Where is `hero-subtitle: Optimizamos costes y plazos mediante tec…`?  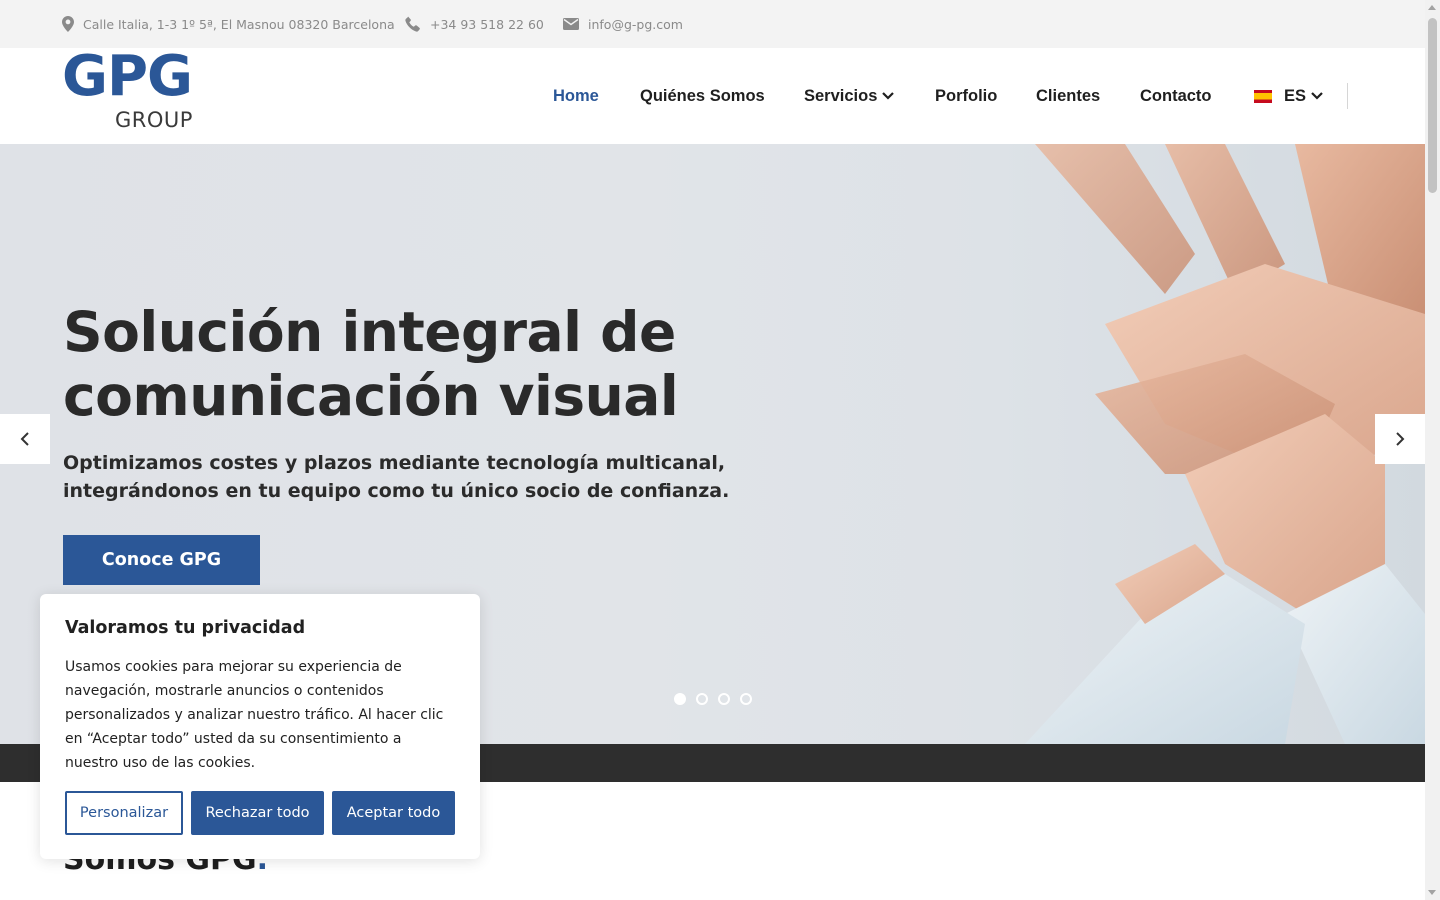 hero-subtitle: Optimizamos costes y plazos mediante tec… is located at coordinates (423, 477).